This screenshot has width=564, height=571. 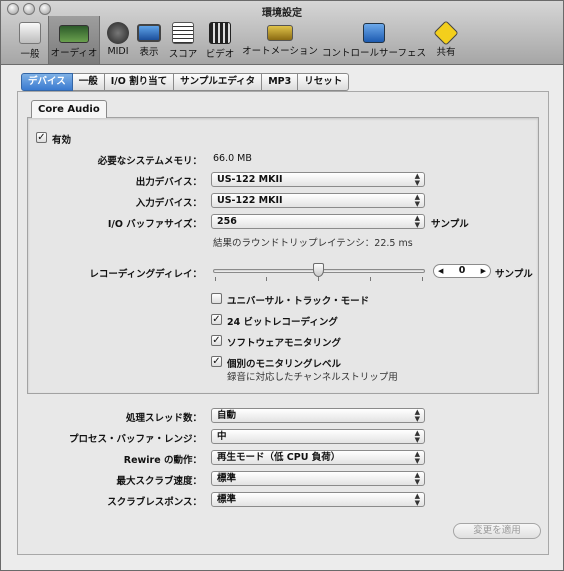 I want to click on independent-monitoring-checkbox: ✓, so click(x=216, y=361).